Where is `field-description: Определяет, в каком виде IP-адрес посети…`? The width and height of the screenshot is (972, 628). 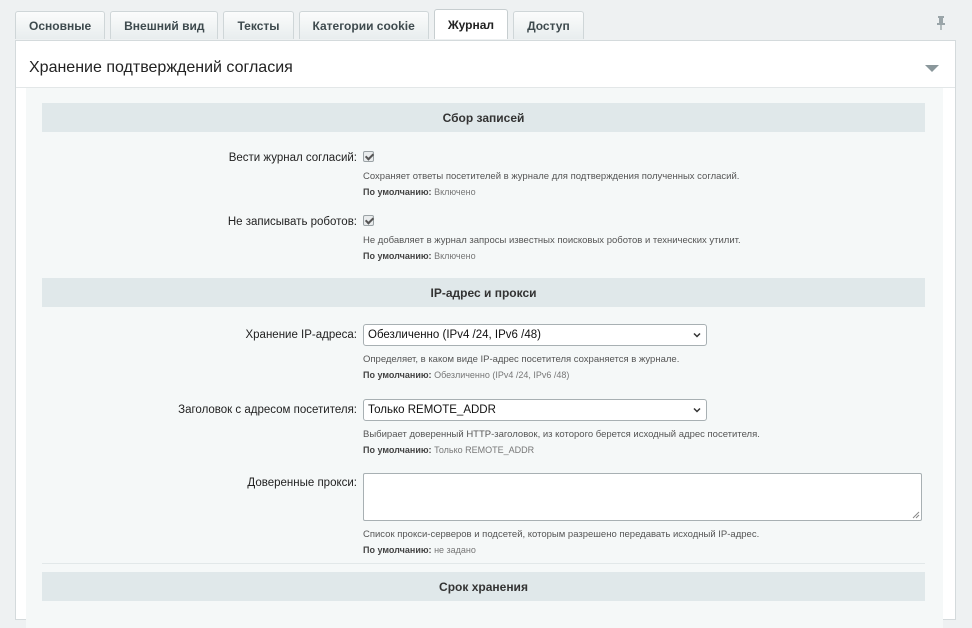 field-description: Определяет, в каком виде IP-адрес посети… is located at coordinates (521, 359).